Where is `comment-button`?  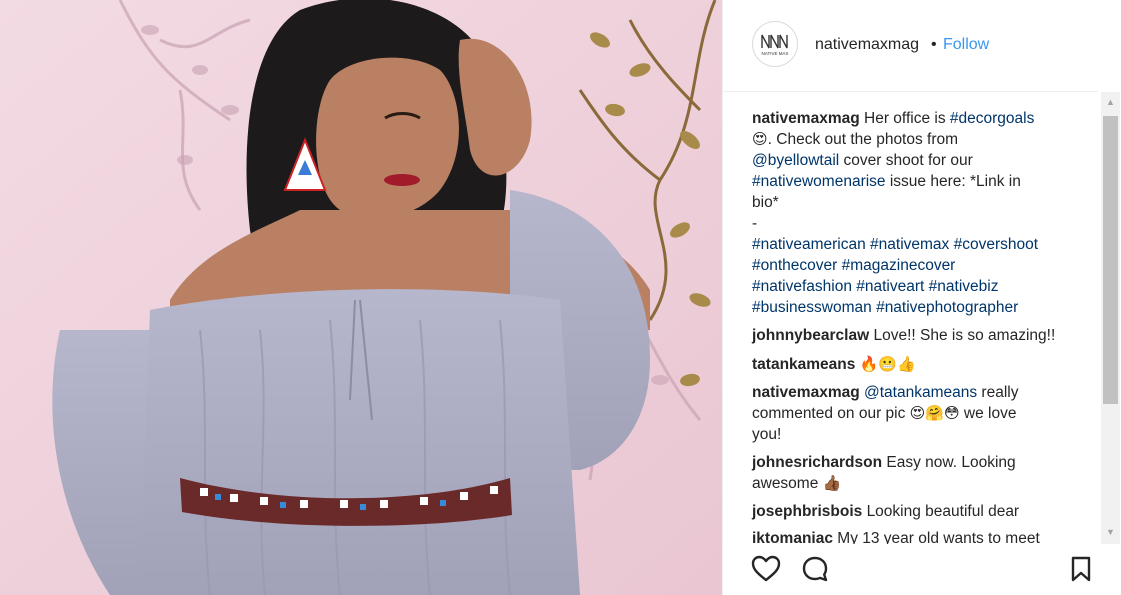 comment-button is located at coordinates (815, 571).